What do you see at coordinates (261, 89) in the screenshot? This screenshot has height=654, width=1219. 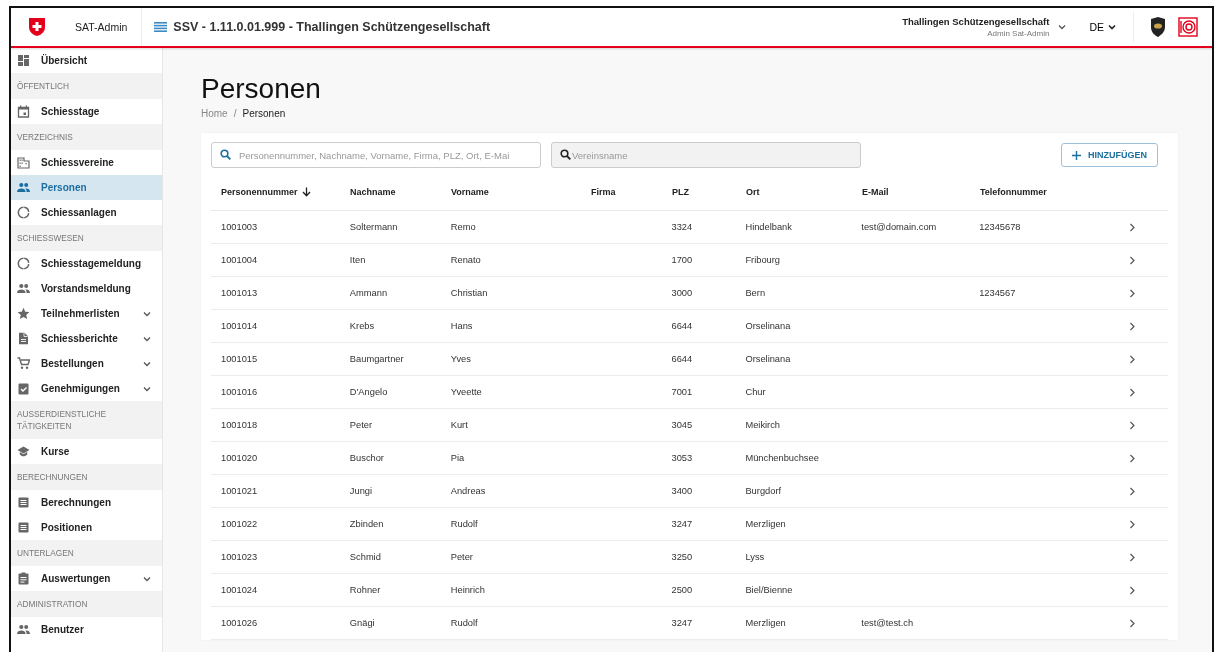 I see `page-title: Personen` at bounding box center [261, 89].